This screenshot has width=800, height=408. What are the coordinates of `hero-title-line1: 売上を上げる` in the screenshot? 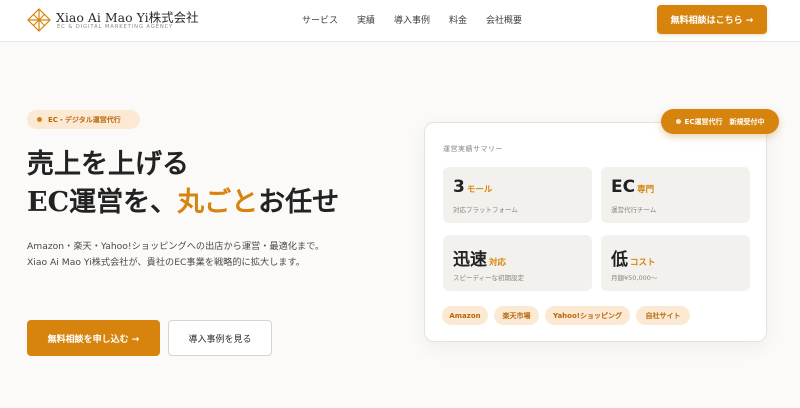 It's located at (108, 164).